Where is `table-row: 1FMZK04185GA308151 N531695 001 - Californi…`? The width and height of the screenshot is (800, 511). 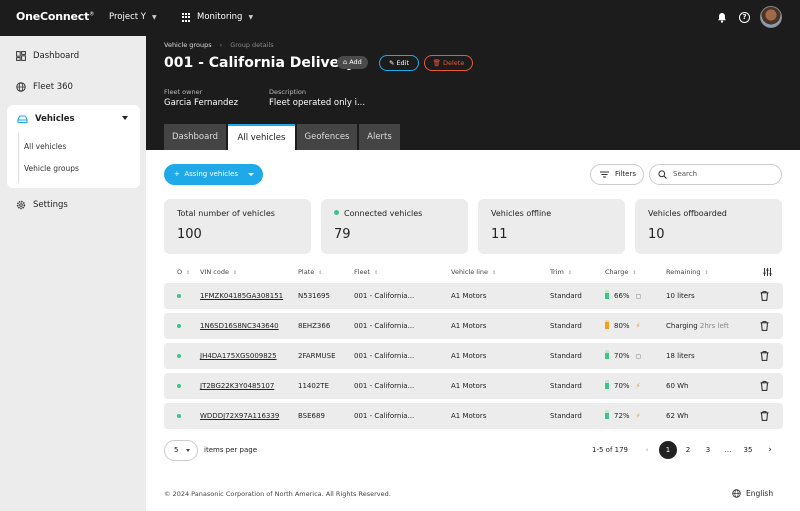 table-row: 1FMZK04185GA308151 N531695 001 - Californi… is located at coordinates (473, 296).